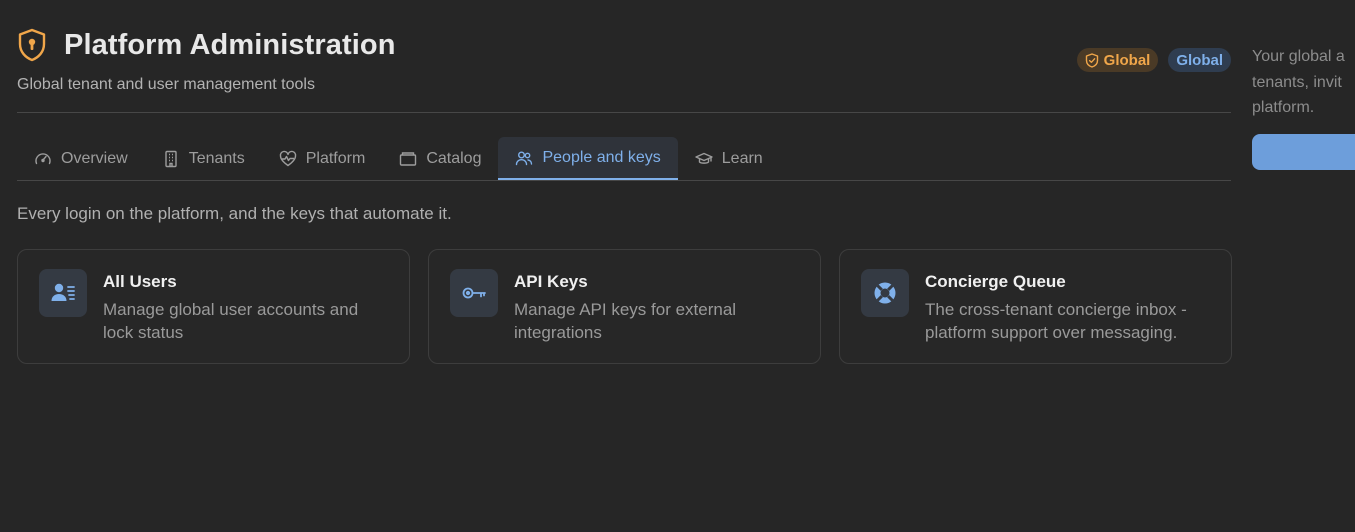  I want to click on archive-icon, so click(408, 158).